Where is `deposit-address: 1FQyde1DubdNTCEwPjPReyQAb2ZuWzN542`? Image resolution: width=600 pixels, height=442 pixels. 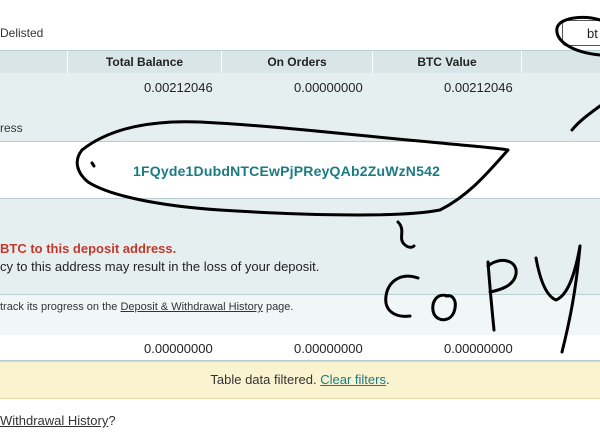 deposit-address: 1FQyde1DubdNTCEwPjPReyQAb2ZuWzN542 is located at coordinates (286, 171).